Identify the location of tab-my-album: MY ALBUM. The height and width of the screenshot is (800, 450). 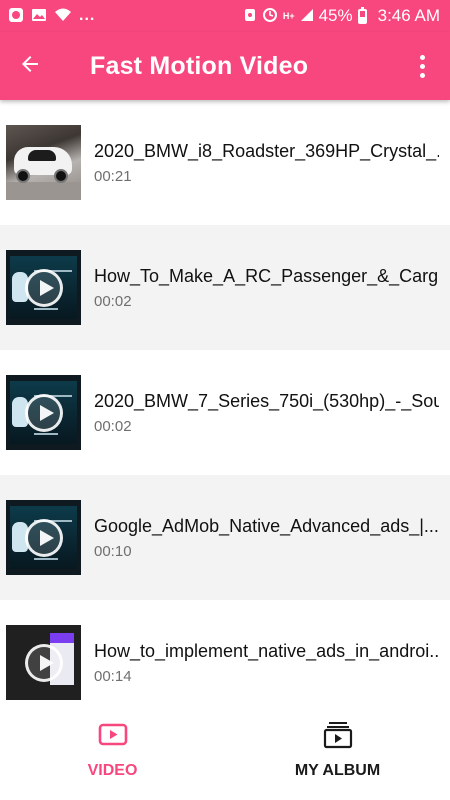
(337, 750).